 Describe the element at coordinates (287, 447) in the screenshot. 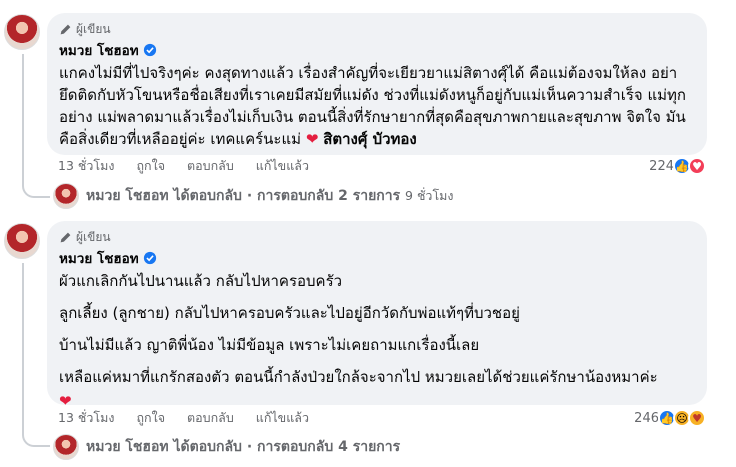

I see `reply-summary-text: ได้ตอบกลับ · การตอบกลับ 4 รายการ` at that location.